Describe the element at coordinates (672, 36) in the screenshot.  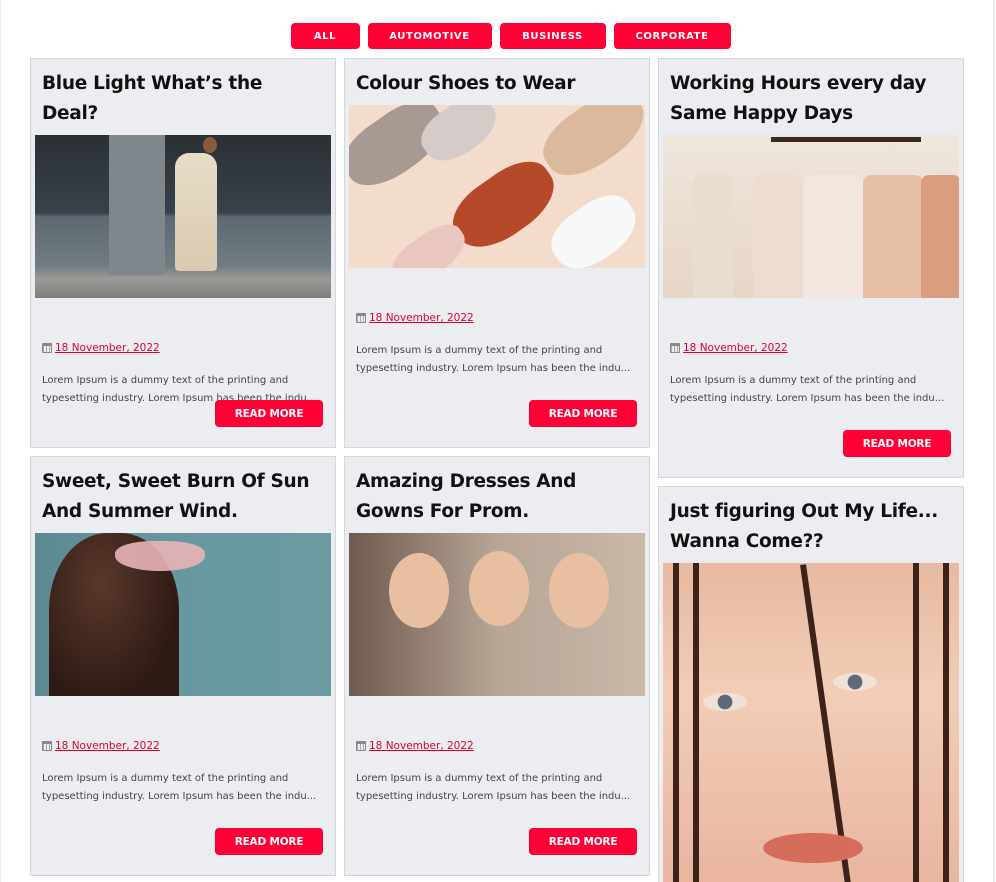
I see `filter-corporate-button: CORPORATE` at that location.